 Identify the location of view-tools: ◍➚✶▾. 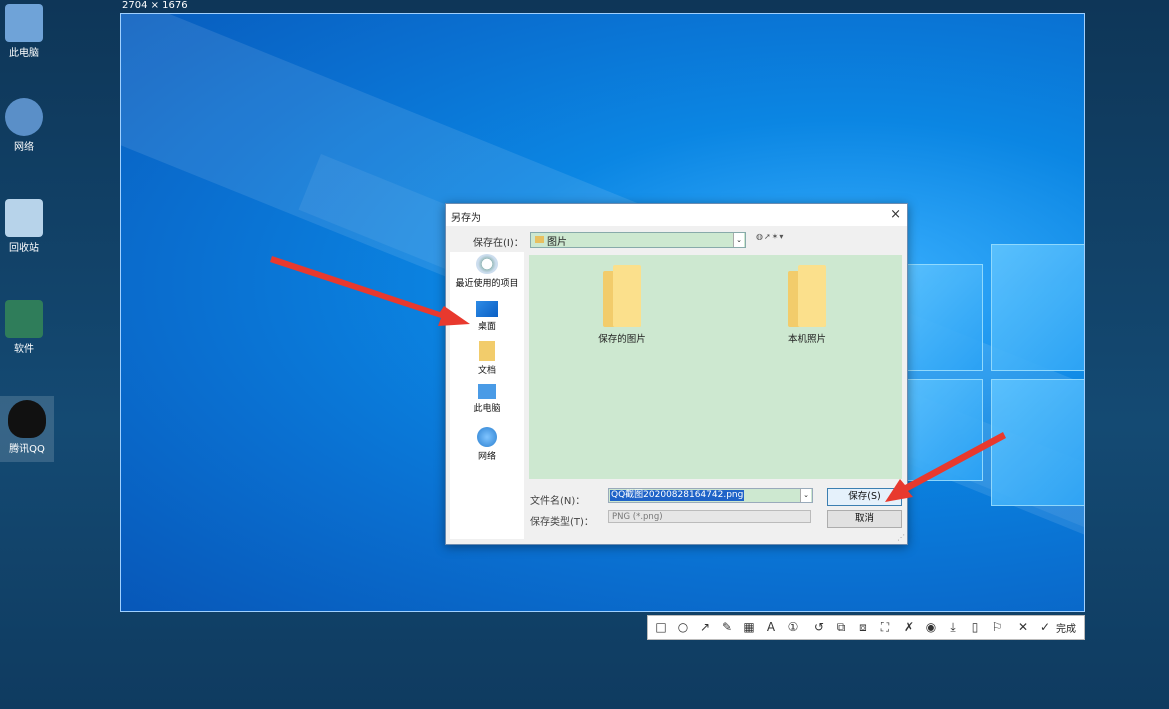
(770, 236).